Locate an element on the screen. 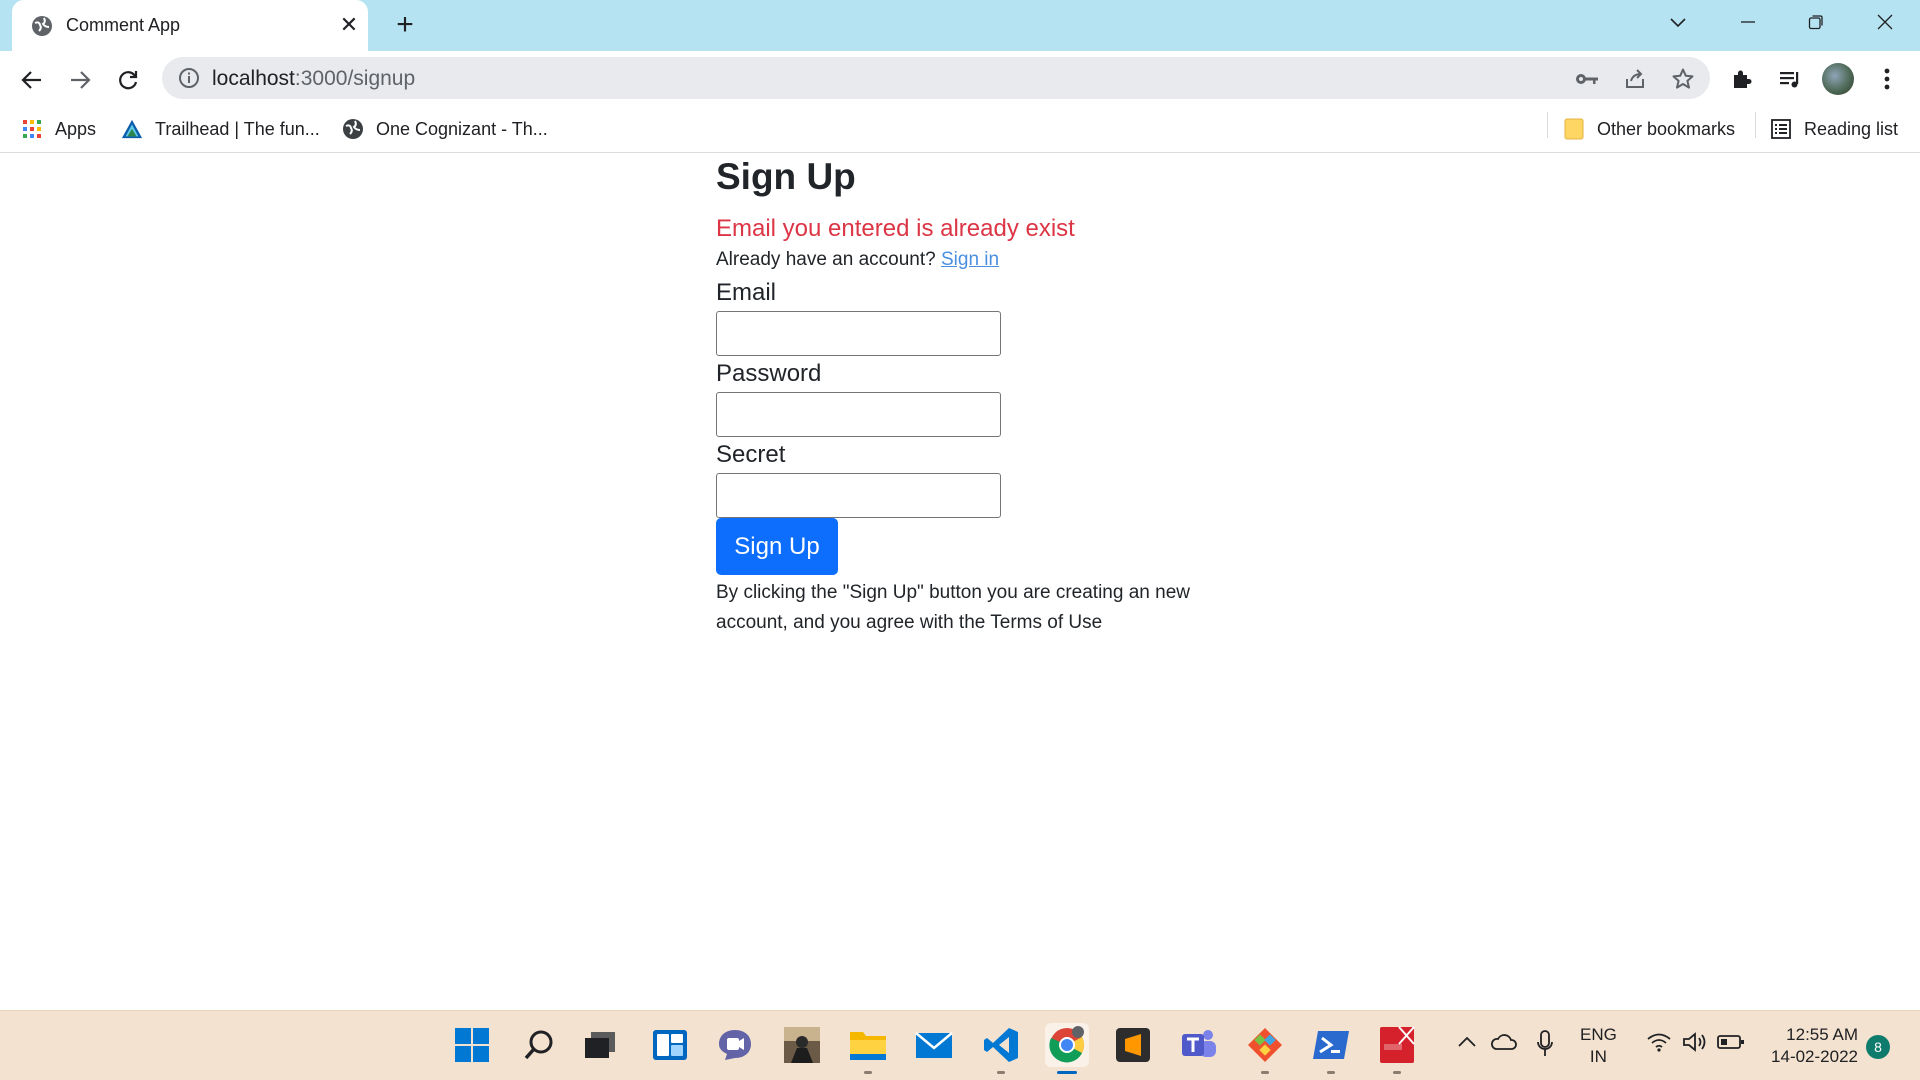 The width and height of the screenshot is (1920, 1080). secret-label: Secret is located at coordinates (751, 454).